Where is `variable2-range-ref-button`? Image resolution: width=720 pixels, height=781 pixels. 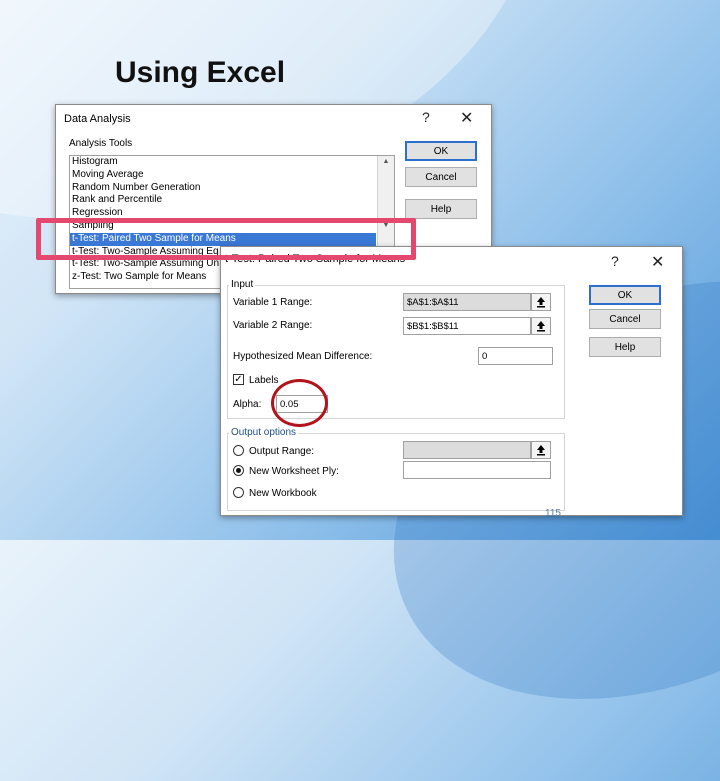
variable2-range-ref-button is located at coordinates (541, 326).